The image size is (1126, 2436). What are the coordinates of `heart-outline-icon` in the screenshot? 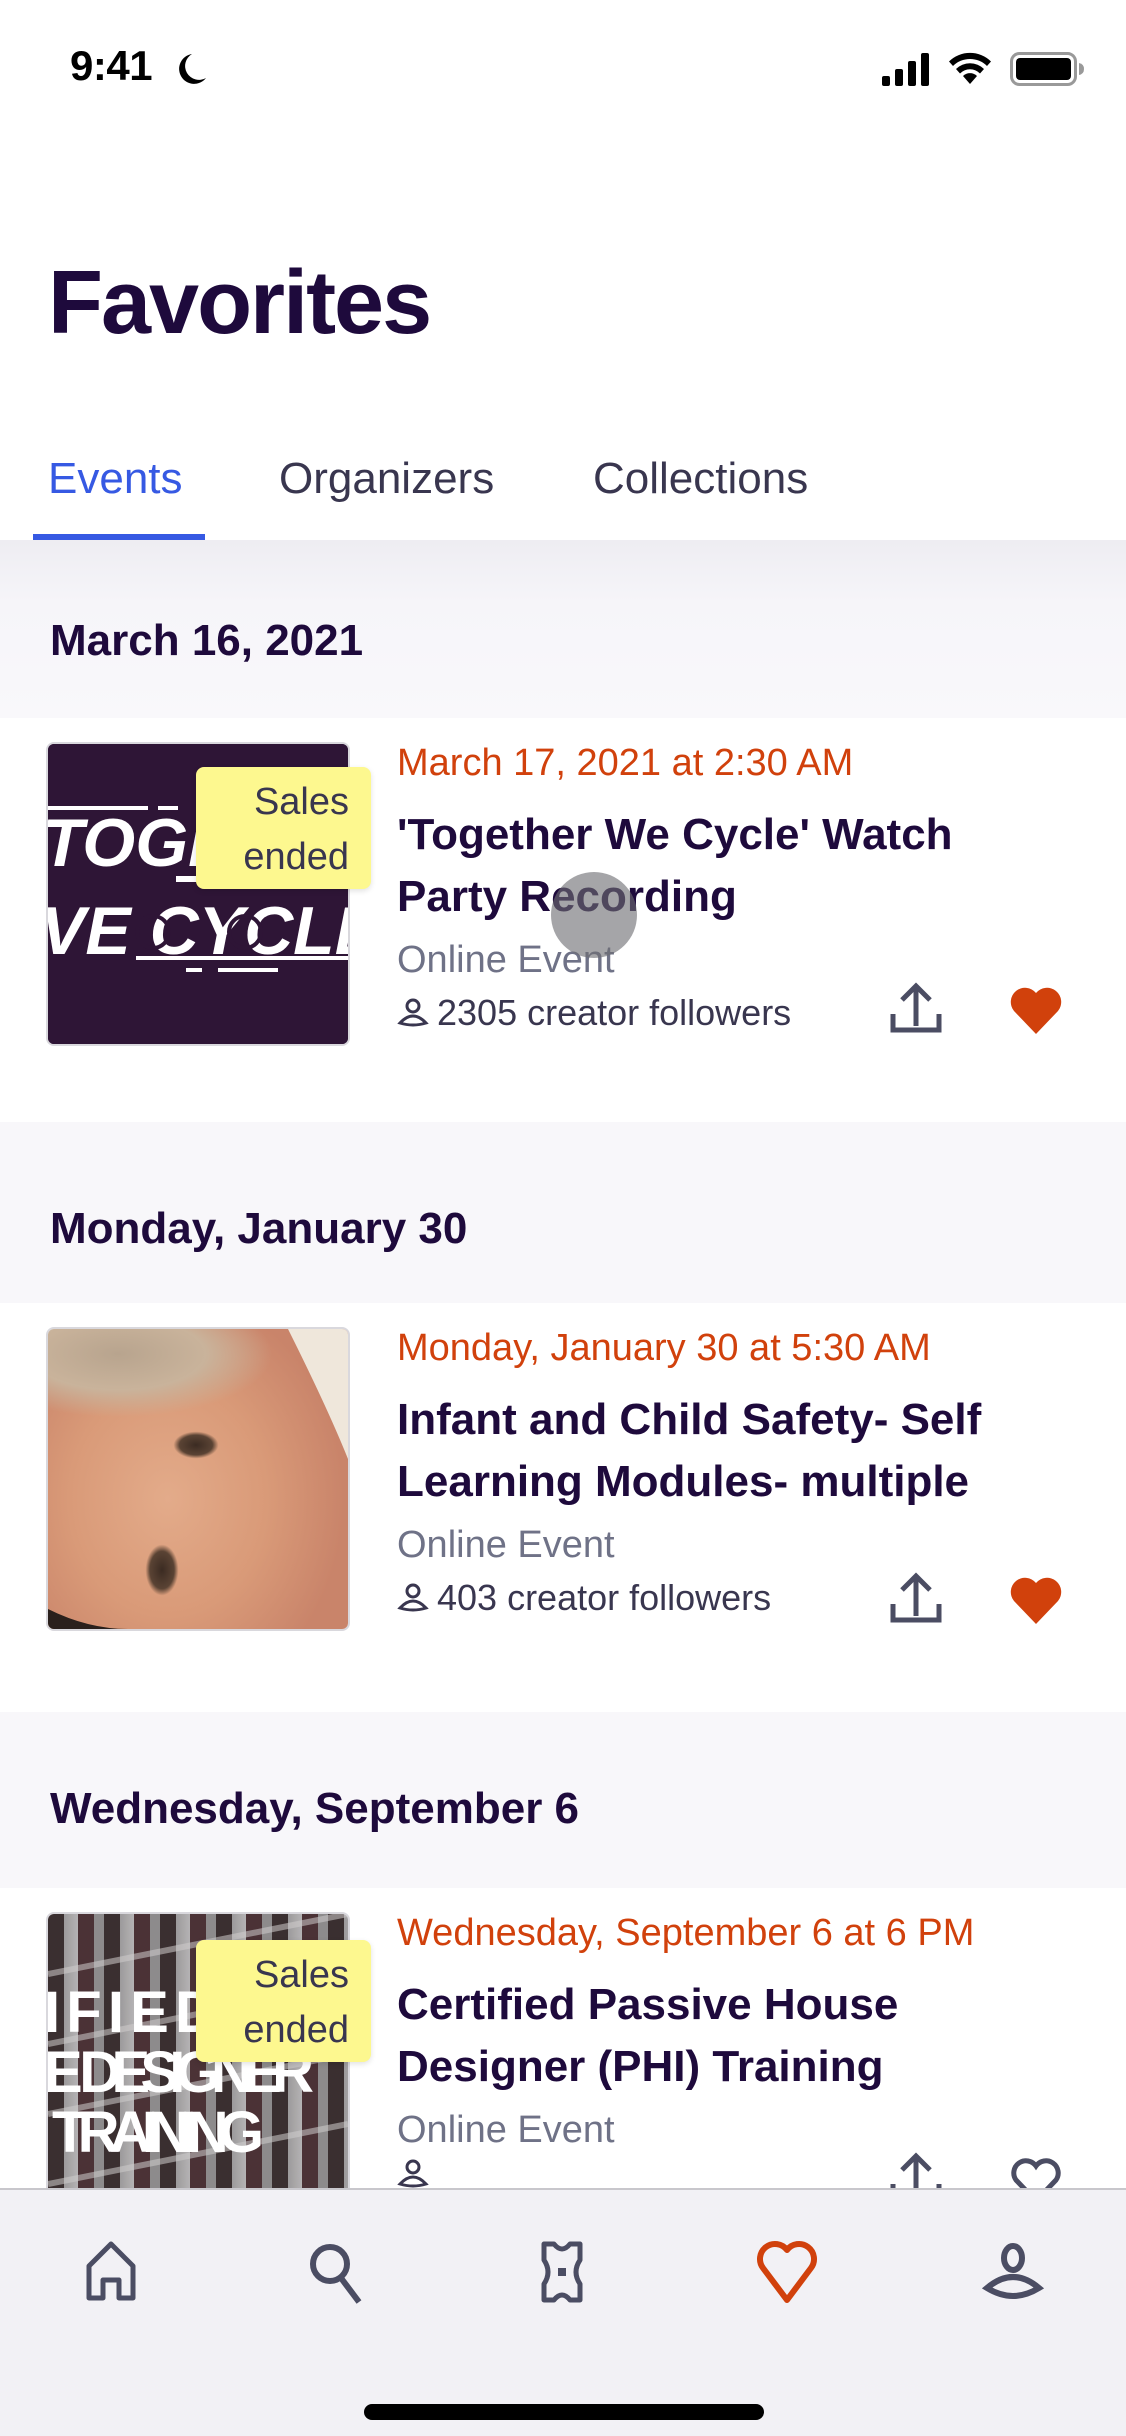 It's located at (1036, 2171).